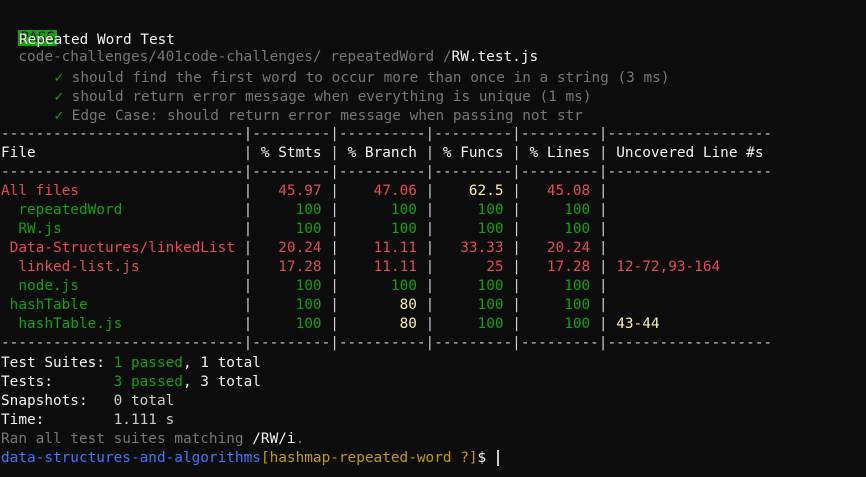 This screenshot has width=866, height=477. I want to click on summary-tests: Tests: 3 passed, 3 total, so click(131, 382).